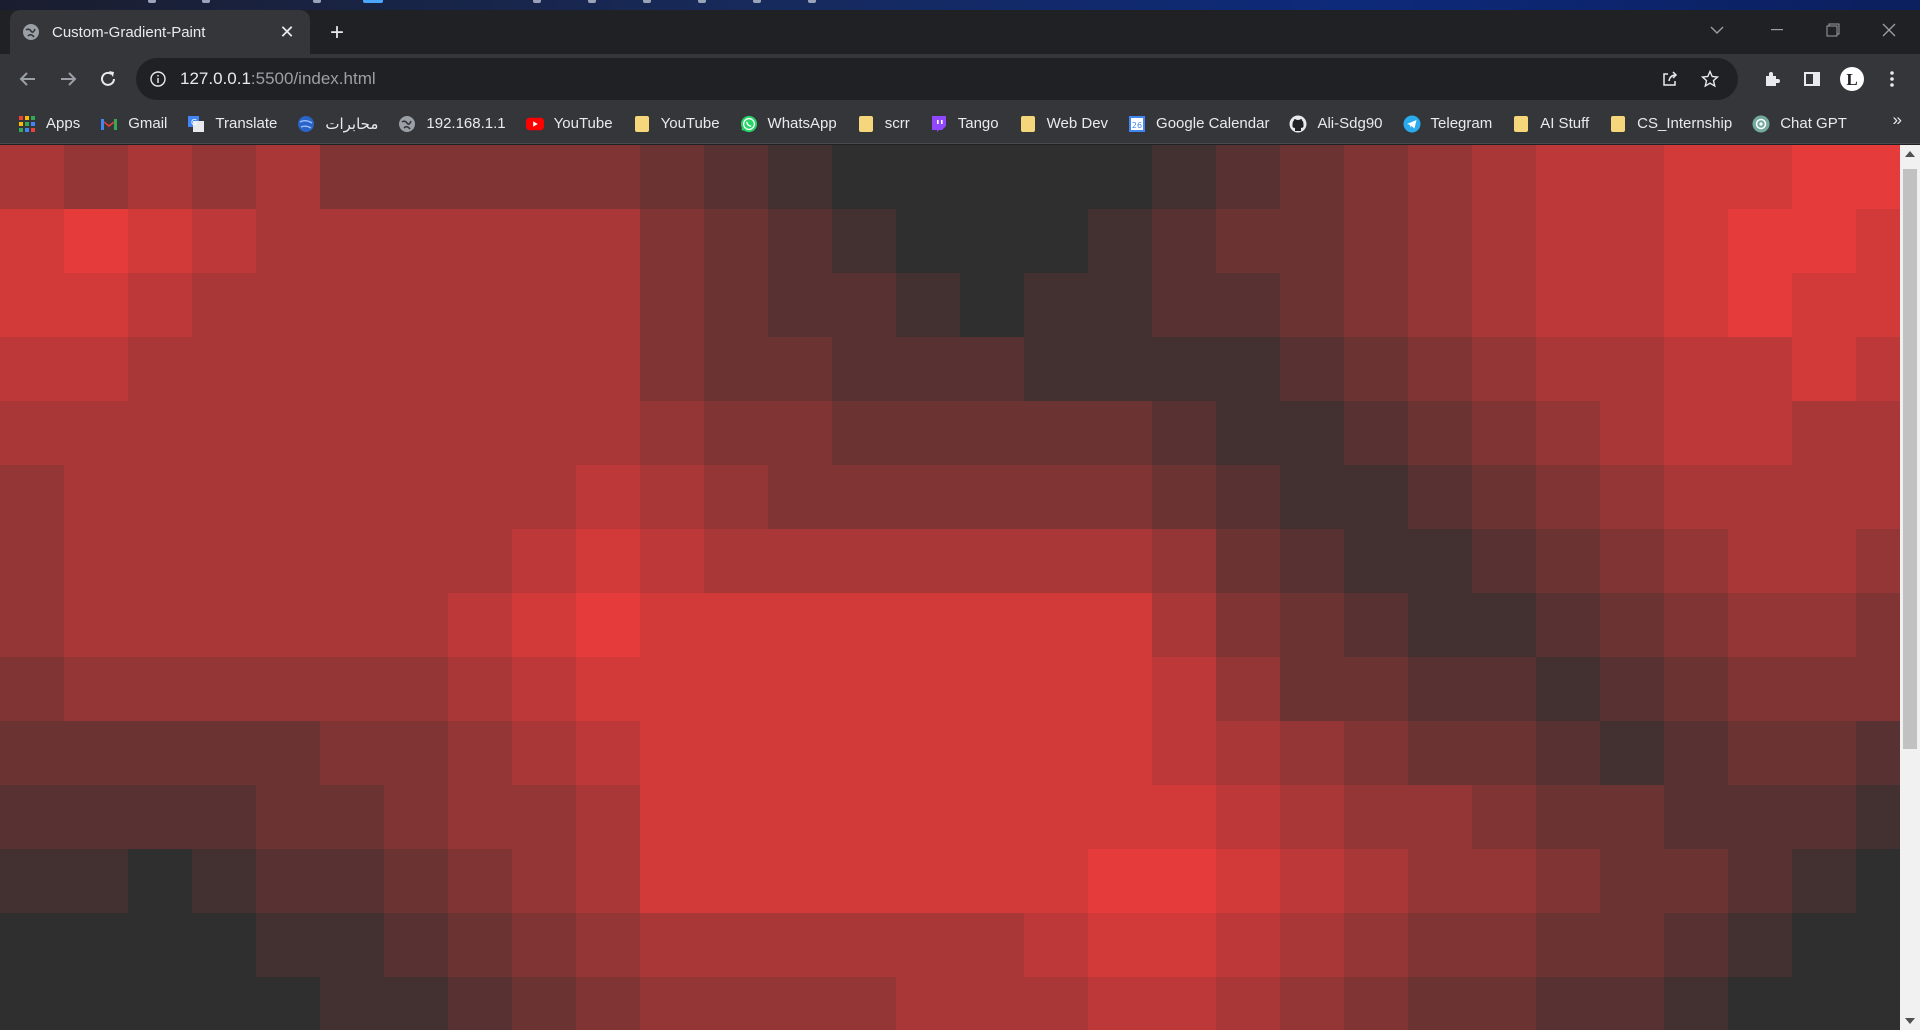  I want to click on tab-close-button: ✕, so click(287, 32).